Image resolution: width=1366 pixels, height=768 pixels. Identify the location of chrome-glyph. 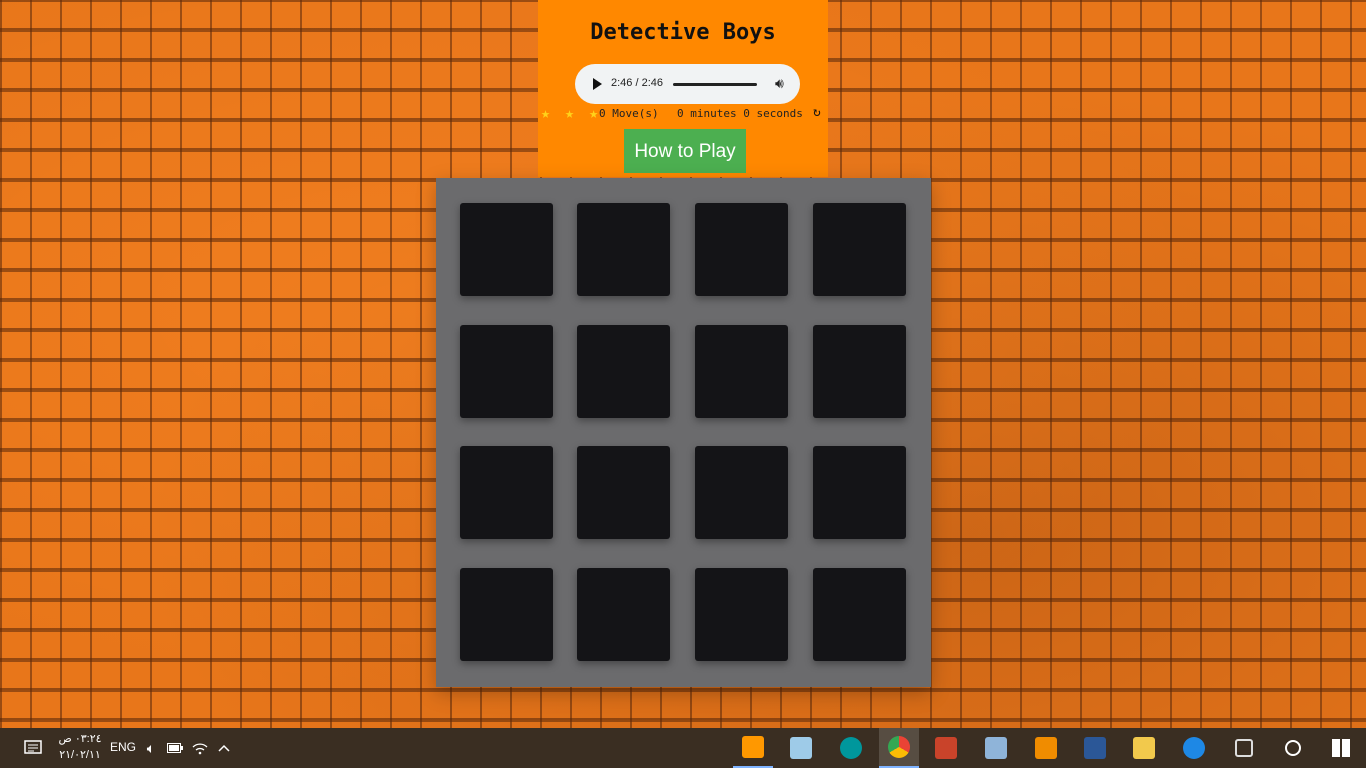
(899, 747).